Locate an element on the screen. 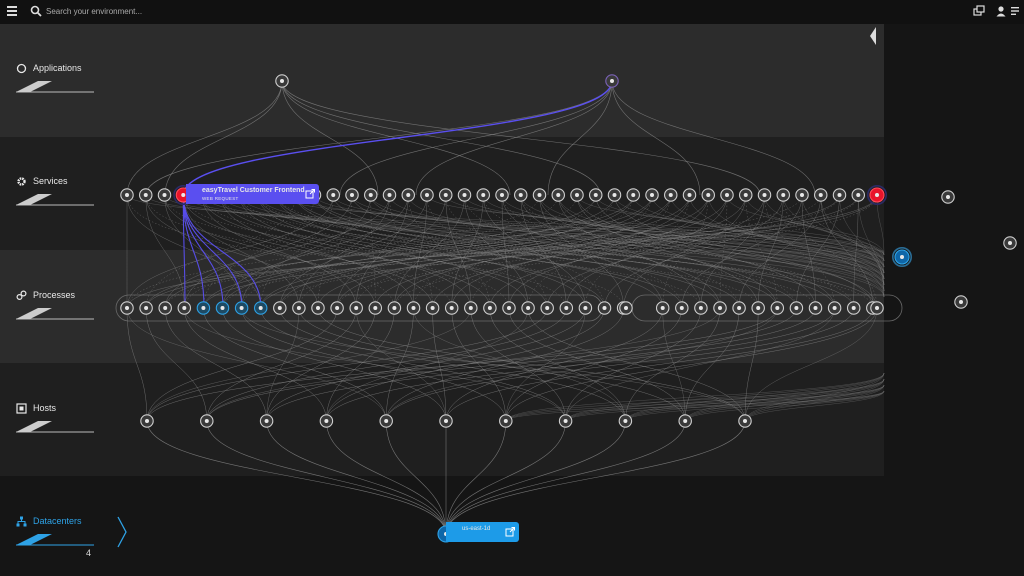 The width and height of the screenshot is (1024, 576). windows-icon is located at coordinates (979, 11).